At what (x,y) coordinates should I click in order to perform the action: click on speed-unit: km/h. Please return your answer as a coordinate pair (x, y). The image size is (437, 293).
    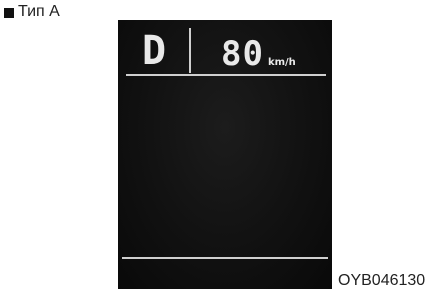
    Looking at the image, I should click on (281, 62).